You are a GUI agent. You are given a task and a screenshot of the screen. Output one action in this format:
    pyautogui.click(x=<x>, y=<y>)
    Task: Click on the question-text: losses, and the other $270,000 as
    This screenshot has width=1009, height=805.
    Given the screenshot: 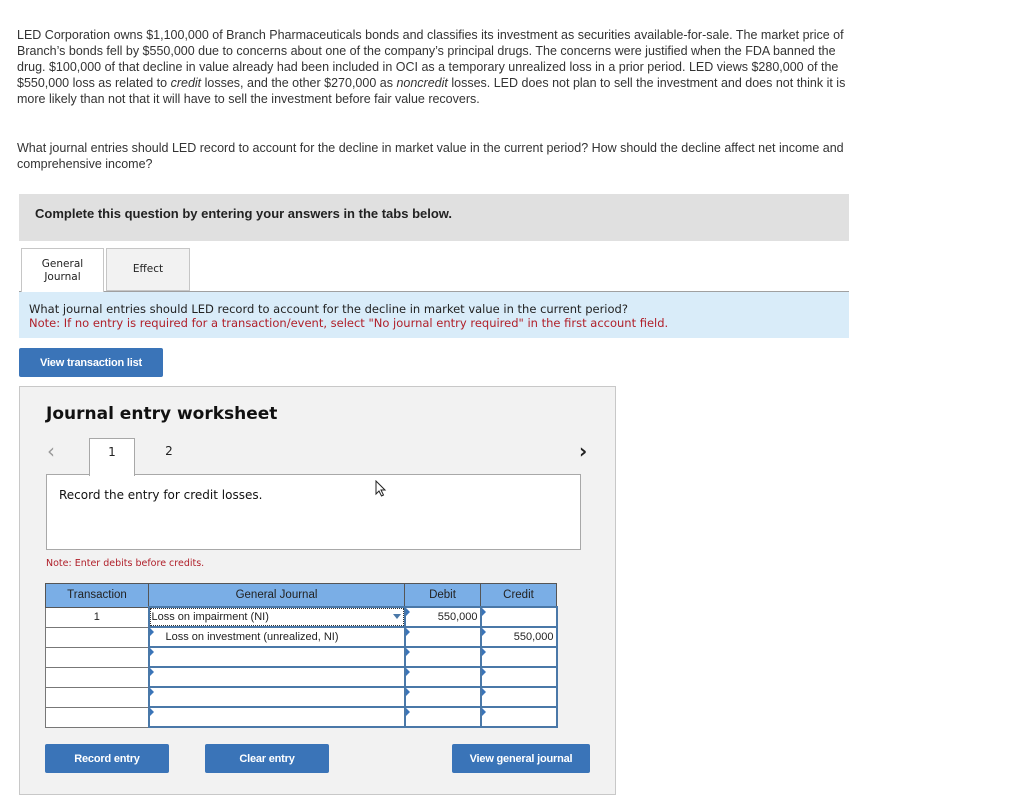 What is the action you would take?
    pyautogui.click(x=299, y=83)
    